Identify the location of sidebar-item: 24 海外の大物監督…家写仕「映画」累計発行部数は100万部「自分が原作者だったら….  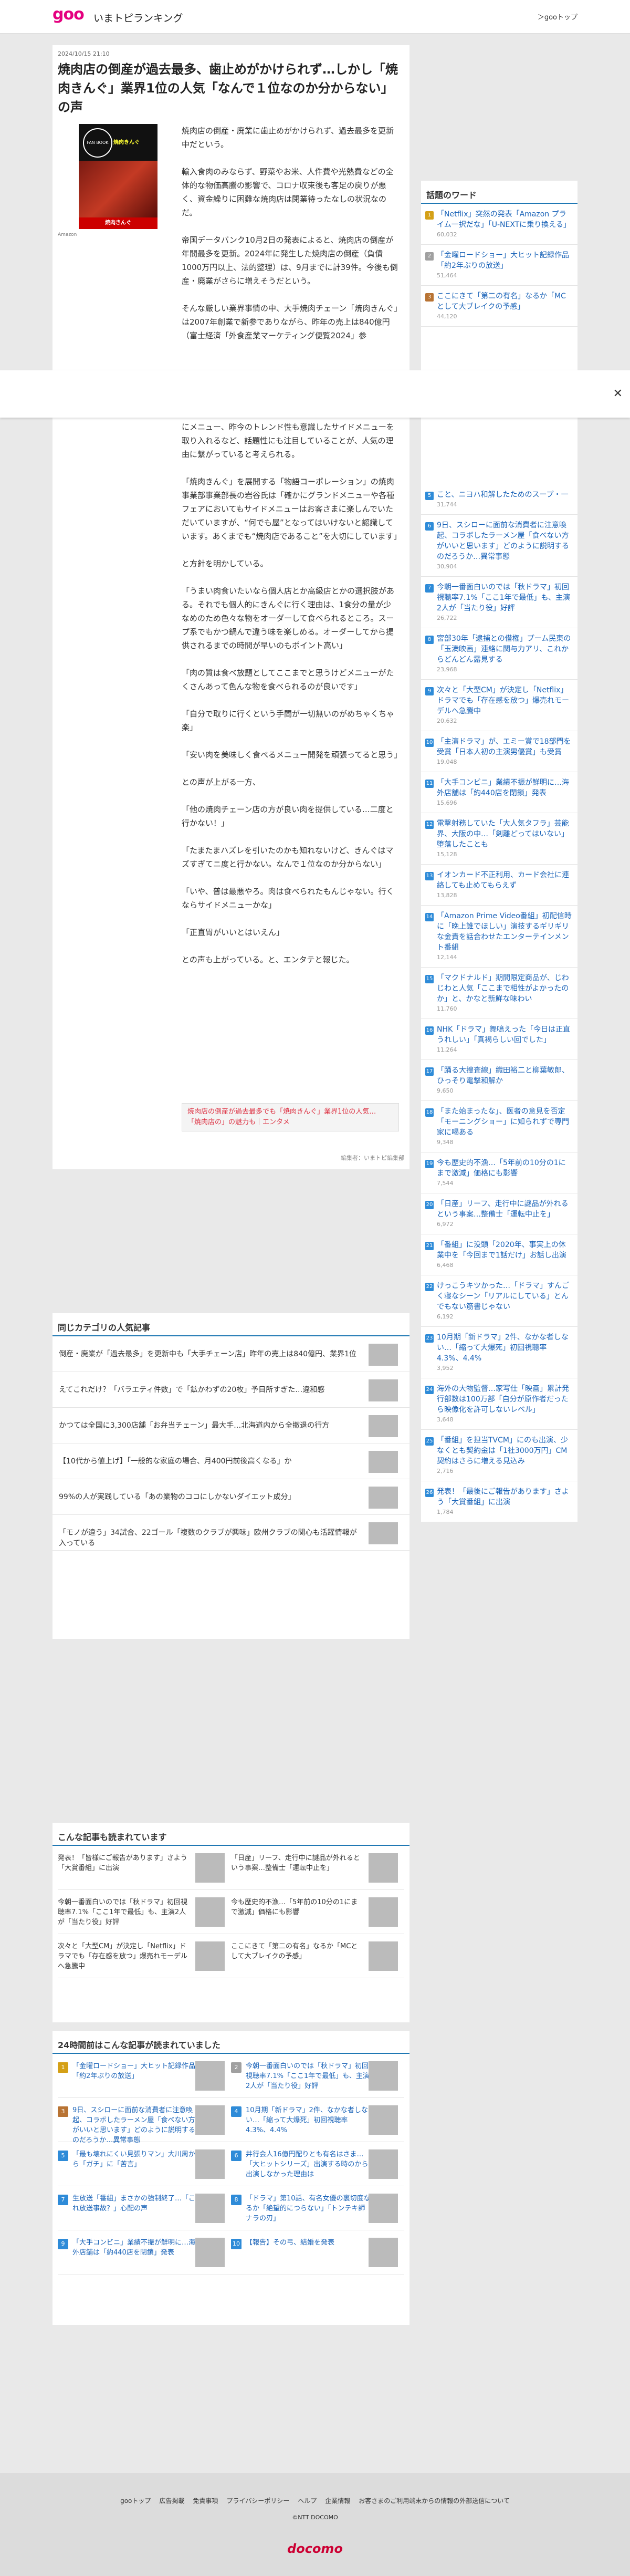
(499, 1404).